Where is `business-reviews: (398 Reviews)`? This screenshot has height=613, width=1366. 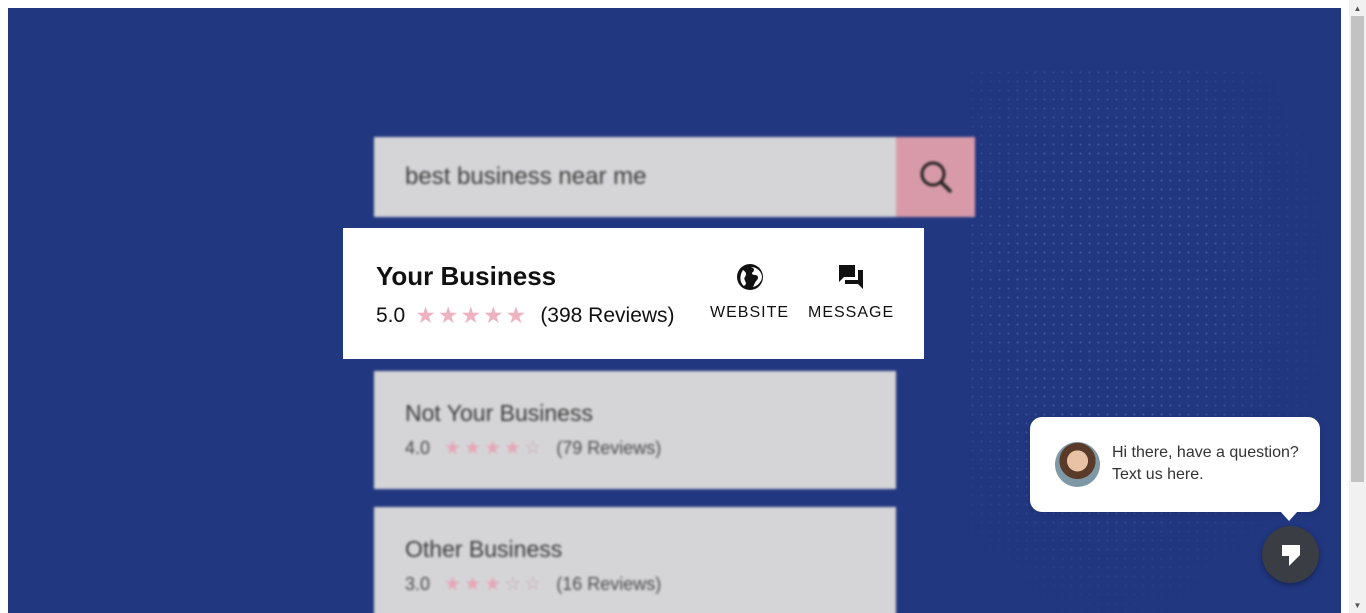 business-reviews: (398 Reviews) is located at coordinates (607, 315).